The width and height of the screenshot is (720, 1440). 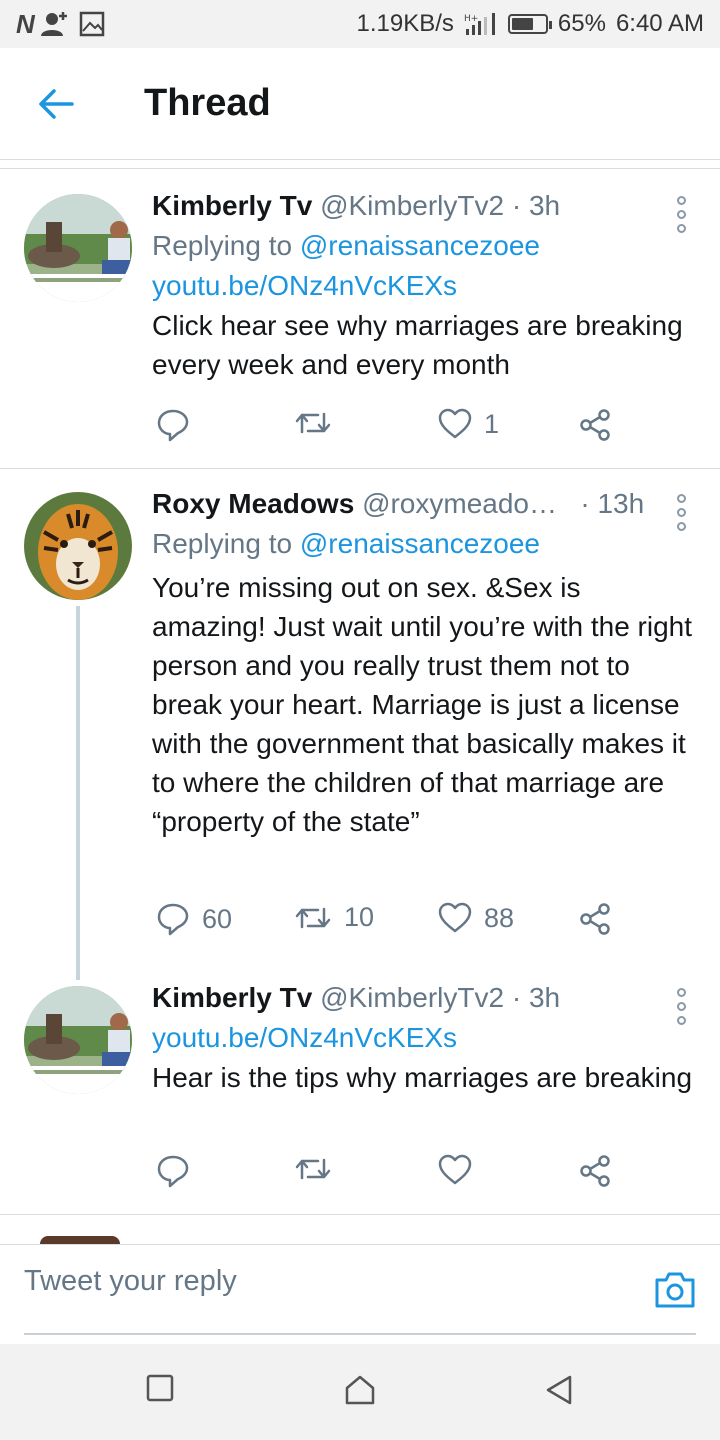 What do you see at coordinates (207, 103) in the screenshot?
I see `page-title: Thread` at bounding box center [207, 103].